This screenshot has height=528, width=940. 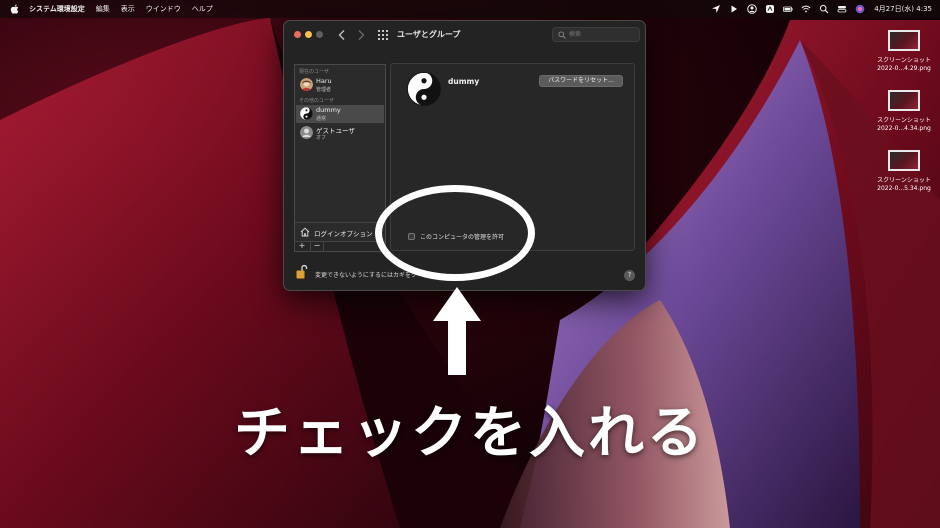 I want to click on unlock-padlock-icon, so click(x=302, y=271).